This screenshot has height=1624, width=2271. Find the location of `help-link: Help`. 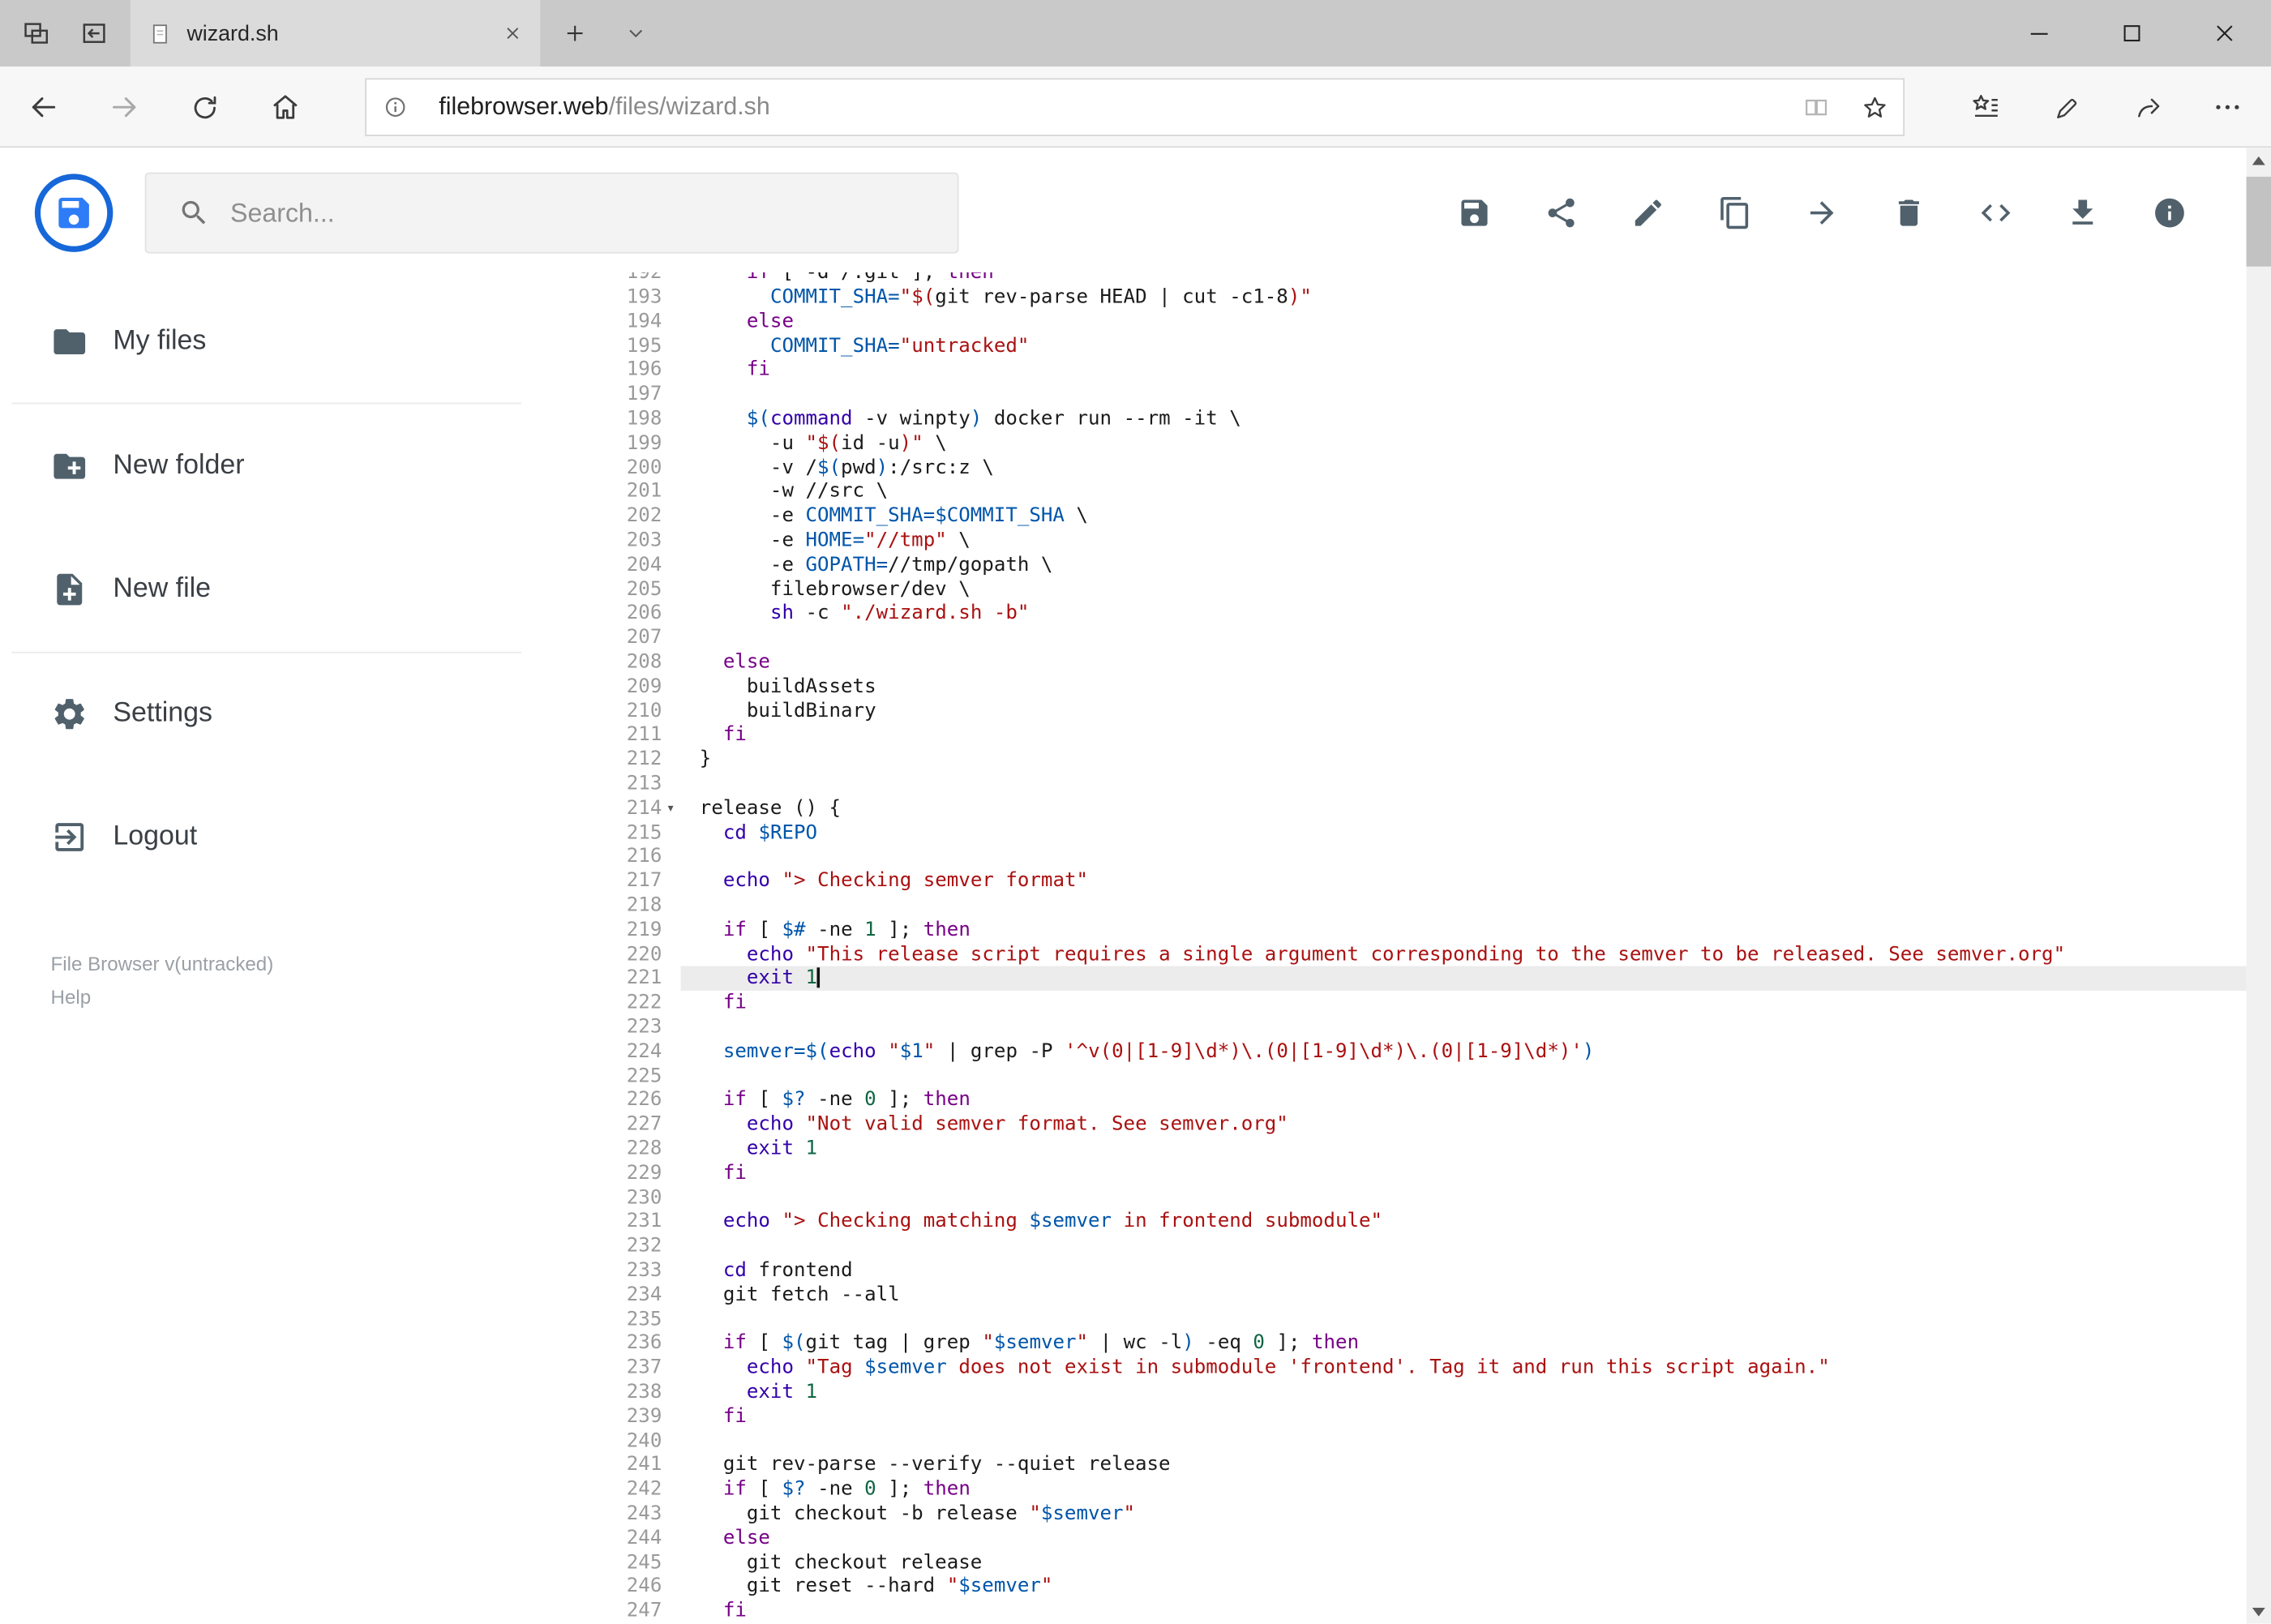

help-link: Help is located at coordinates (72, 998).